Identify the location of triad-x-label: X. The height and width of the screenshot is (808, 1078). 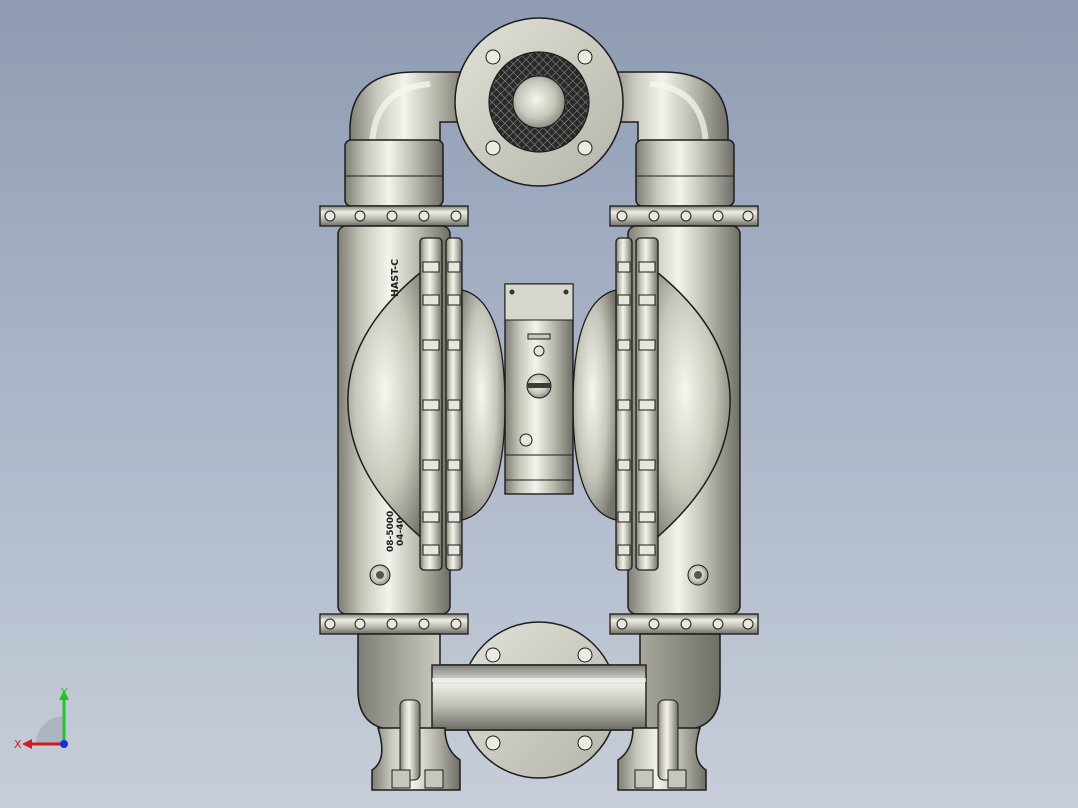
(18, 744).